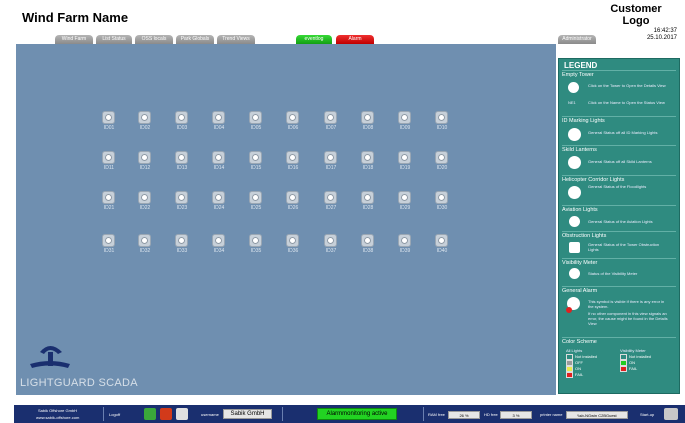  Describe the element at coordinates (182, 250) in the screenshot. I see `tower: ID33` at that location.